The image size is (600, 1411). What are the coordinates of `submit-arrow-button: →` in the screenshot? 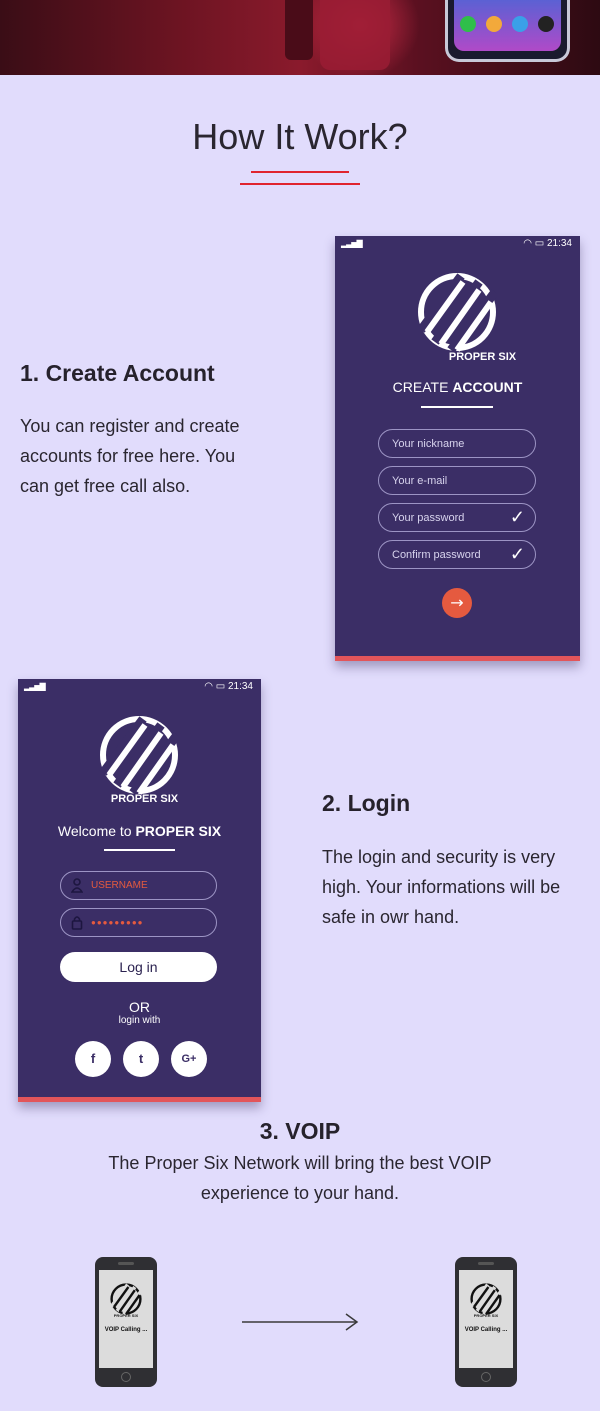 It's located at (457, 603).